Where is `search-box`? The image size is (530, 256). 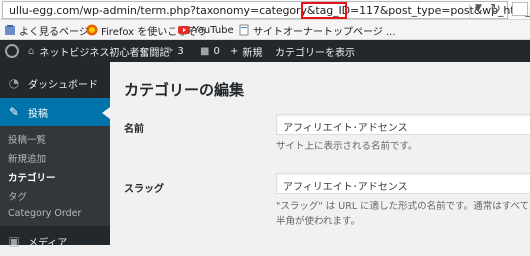 search-box is located at coordinates (520, 9).